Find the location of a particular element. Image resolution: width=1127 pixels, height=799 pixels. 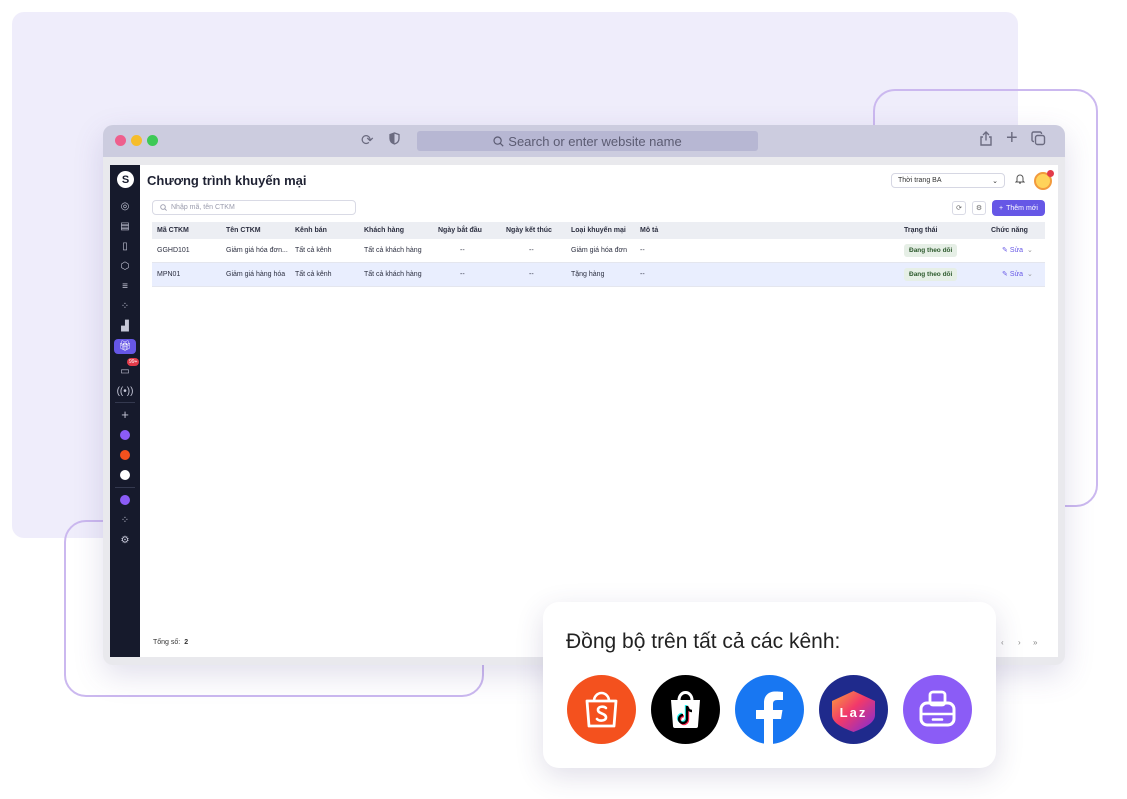

cell-type: Giảm giá hóa đơn is located at coordinates (599, 250).